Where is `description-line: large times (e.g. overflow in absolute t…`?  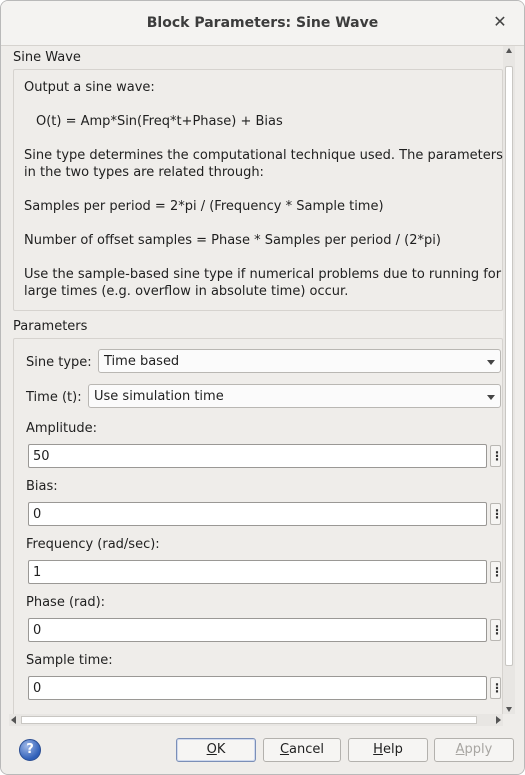
description-line: large times (e.g. overflow in absolute t… is located at coordinates (186, 291).